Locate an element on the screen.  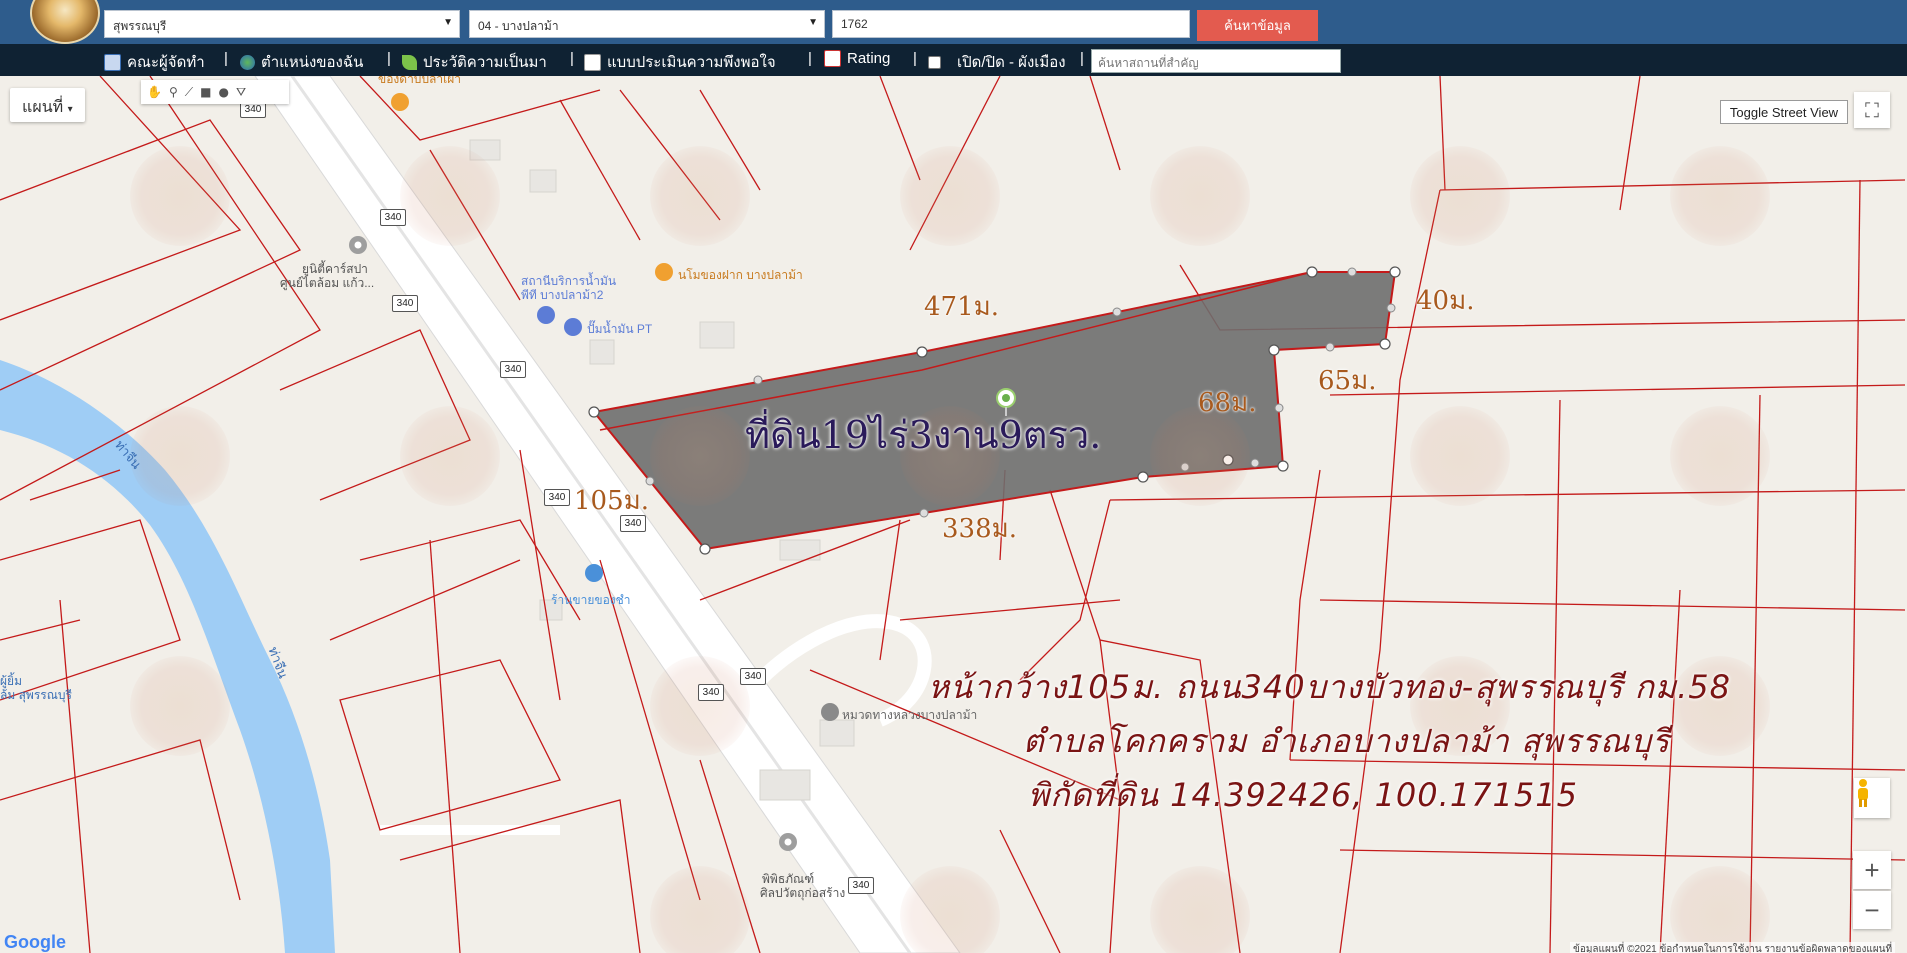
district-select: 04 - บางปลาม้า ▼ is located at coordinates (647, 24).